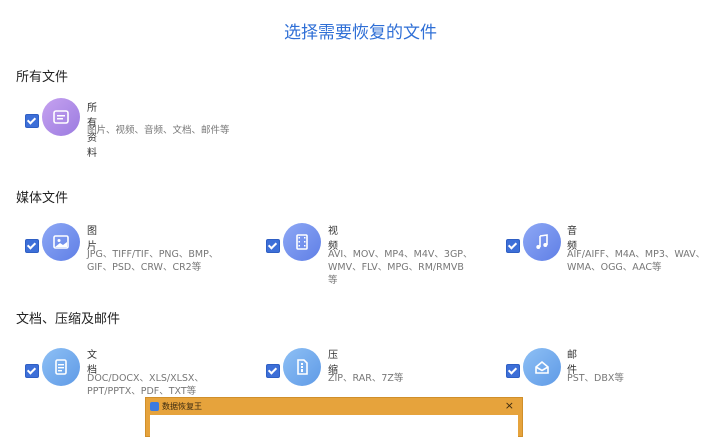 The image size is (721, 438). Describe the element at coordinates (273, 371) in the screenshot. I see `checkbox-archive` at that location.